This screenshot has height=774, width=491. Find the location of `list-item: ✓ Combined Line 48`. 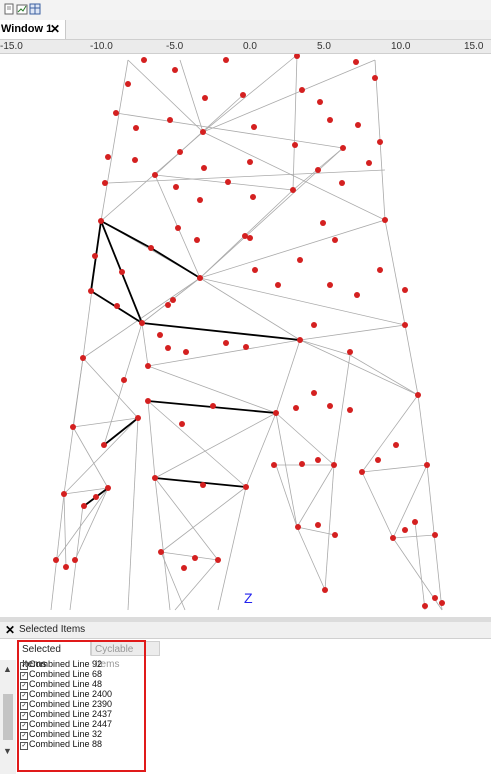

list-item: ✓ Combined Line 48 is located at coordinates (250, 684).